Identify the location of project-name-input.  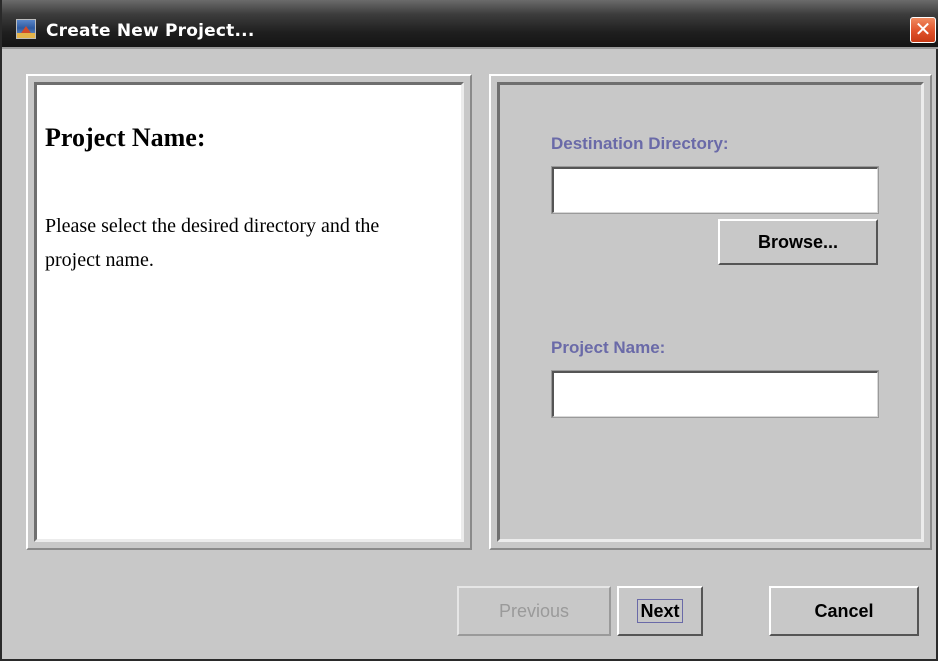
(715, 394).